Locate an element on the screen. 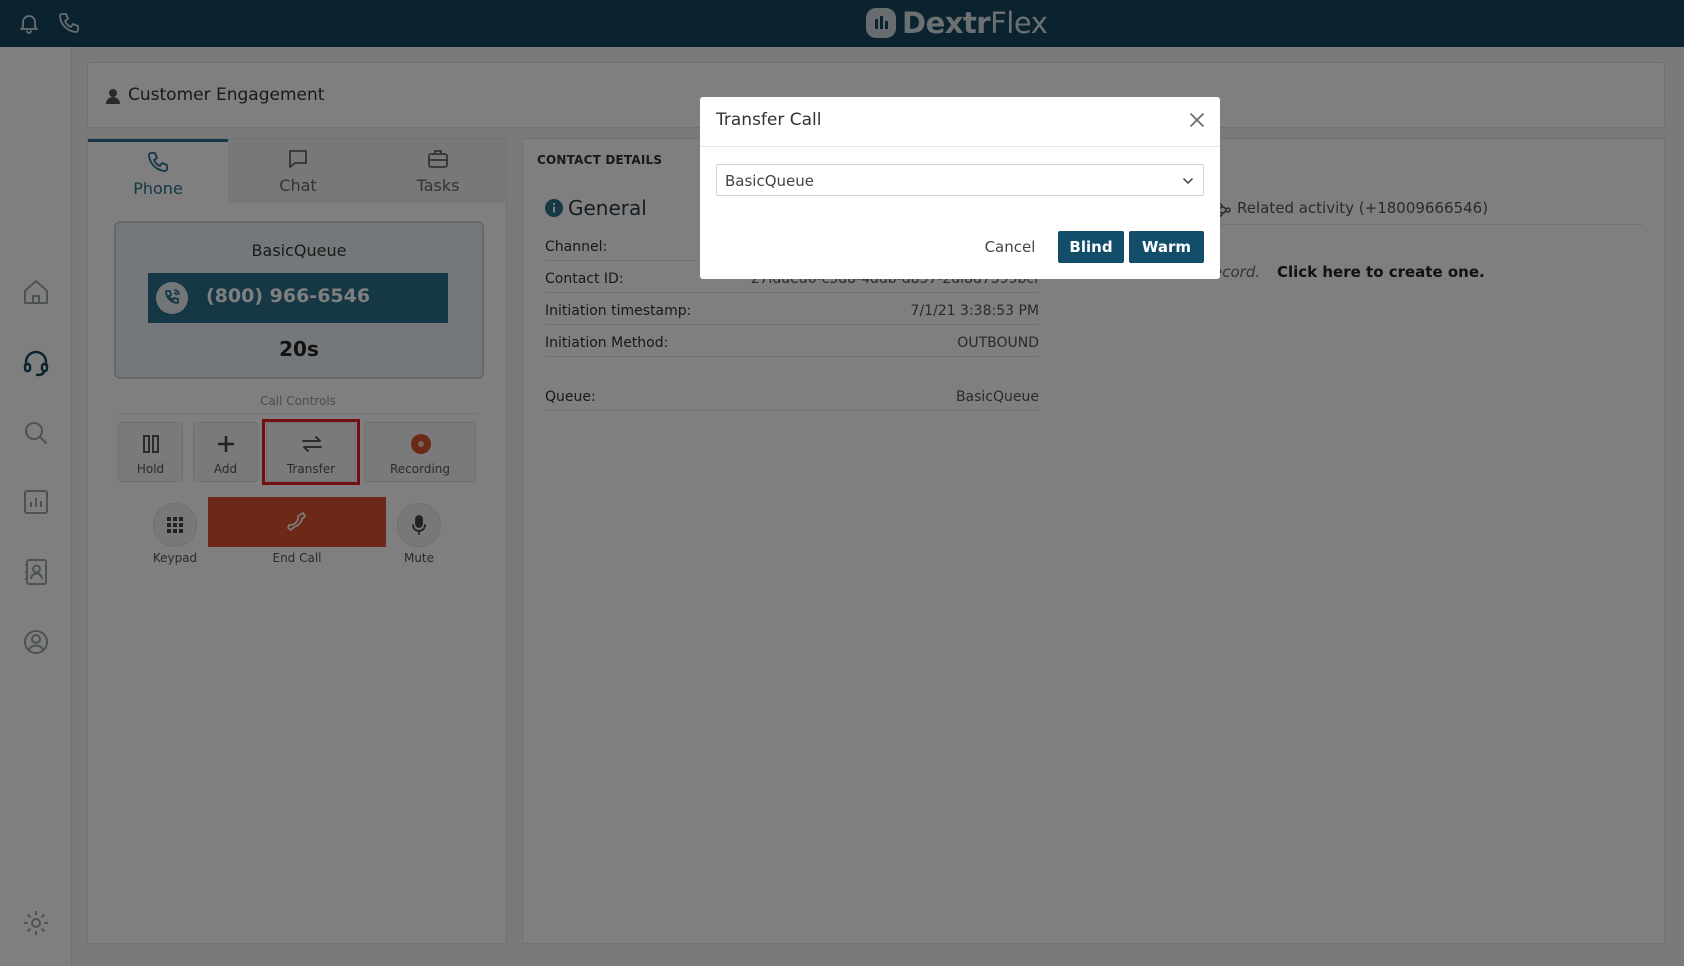 The height and width of the screenshot is (966, 1684). divider is located at coordinates (960, 146).